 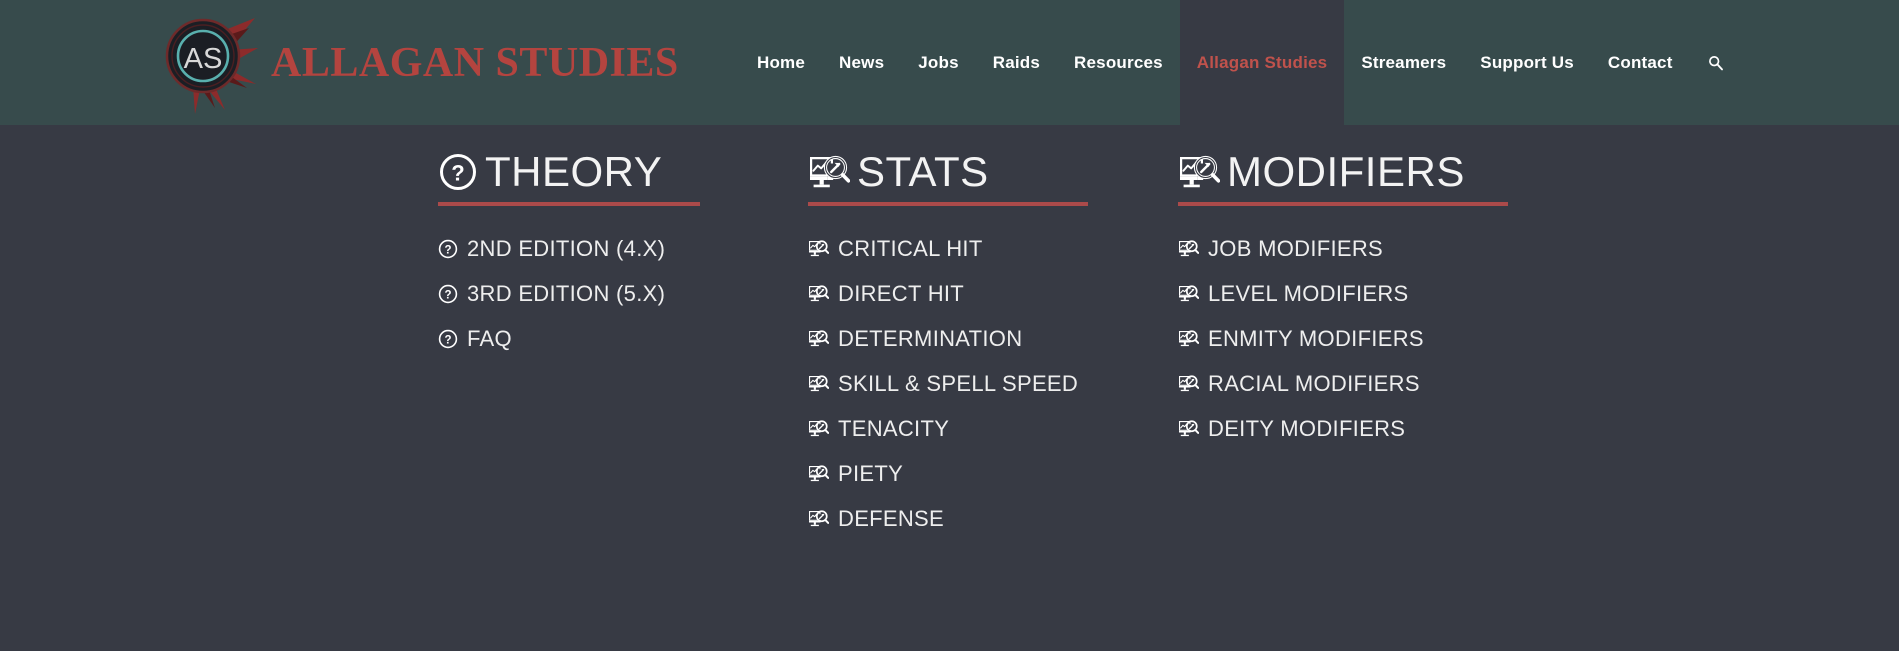 I want to click on mega-link-label: LEVEL MODIFIERS, so click(x=1308, y=293).